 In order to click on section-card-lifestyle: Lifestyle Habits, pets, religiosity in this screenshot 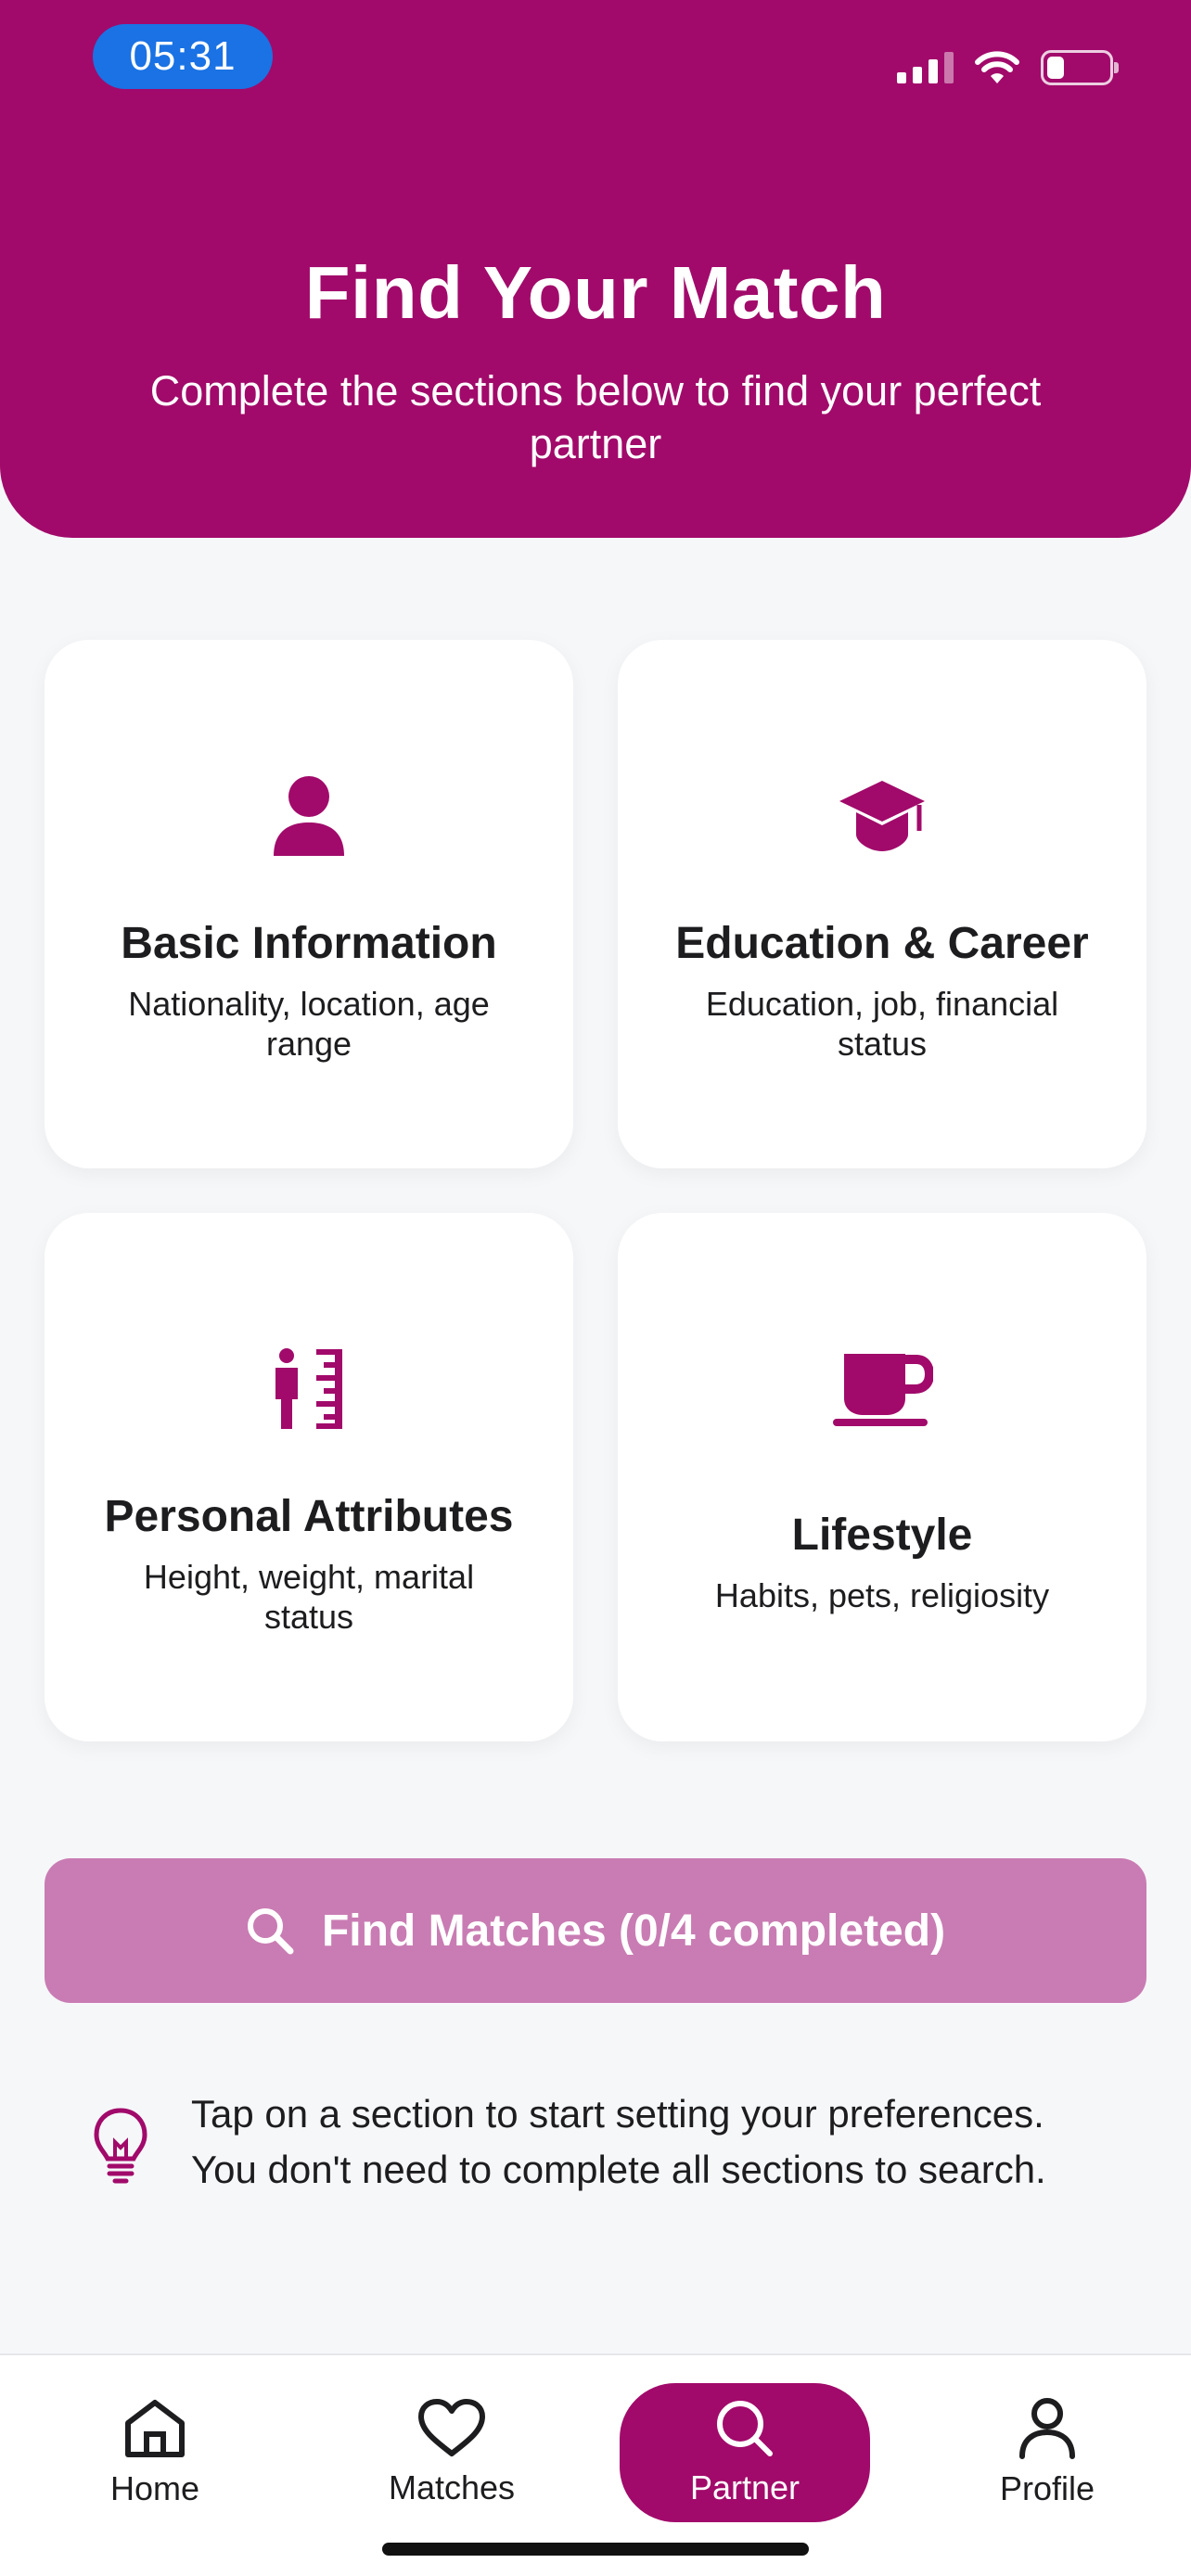, I will do `click(882, 1477)`.